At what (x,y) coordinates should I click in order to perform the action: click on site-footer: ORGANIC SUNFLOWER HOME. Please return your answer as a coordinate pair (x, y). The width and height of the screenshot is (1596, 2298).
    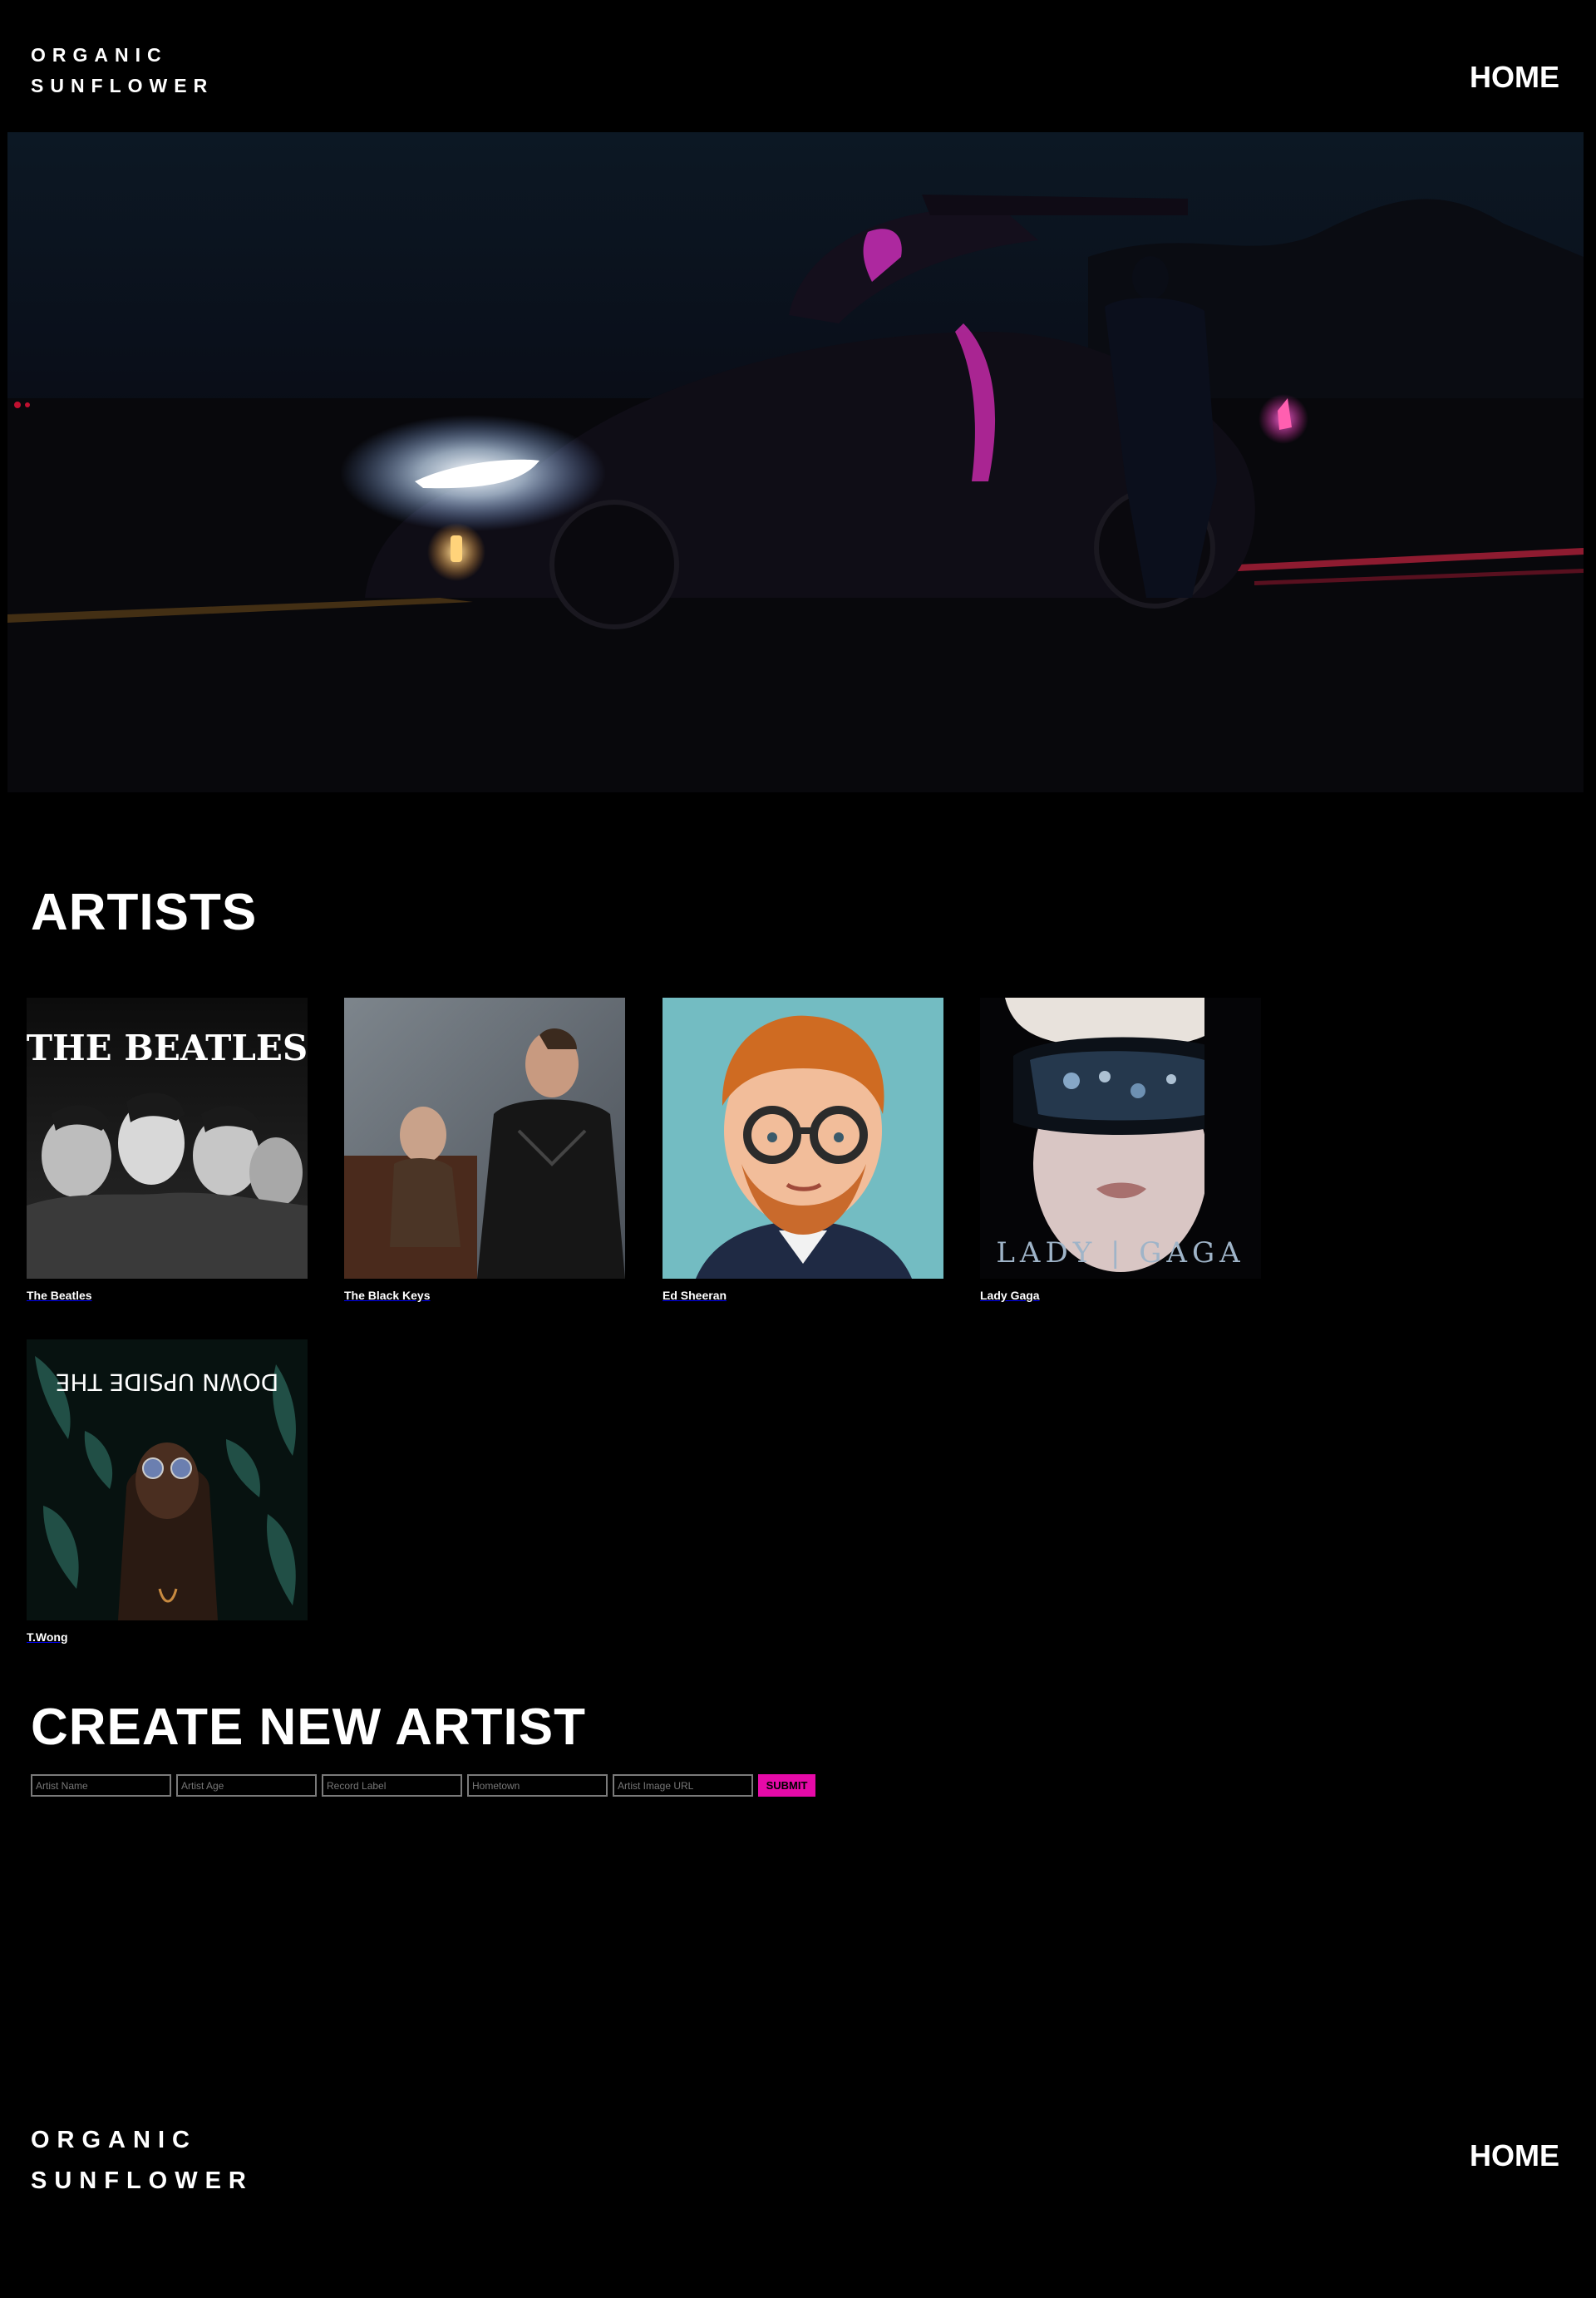
    Looking at the image, I should click on (798, 2196).